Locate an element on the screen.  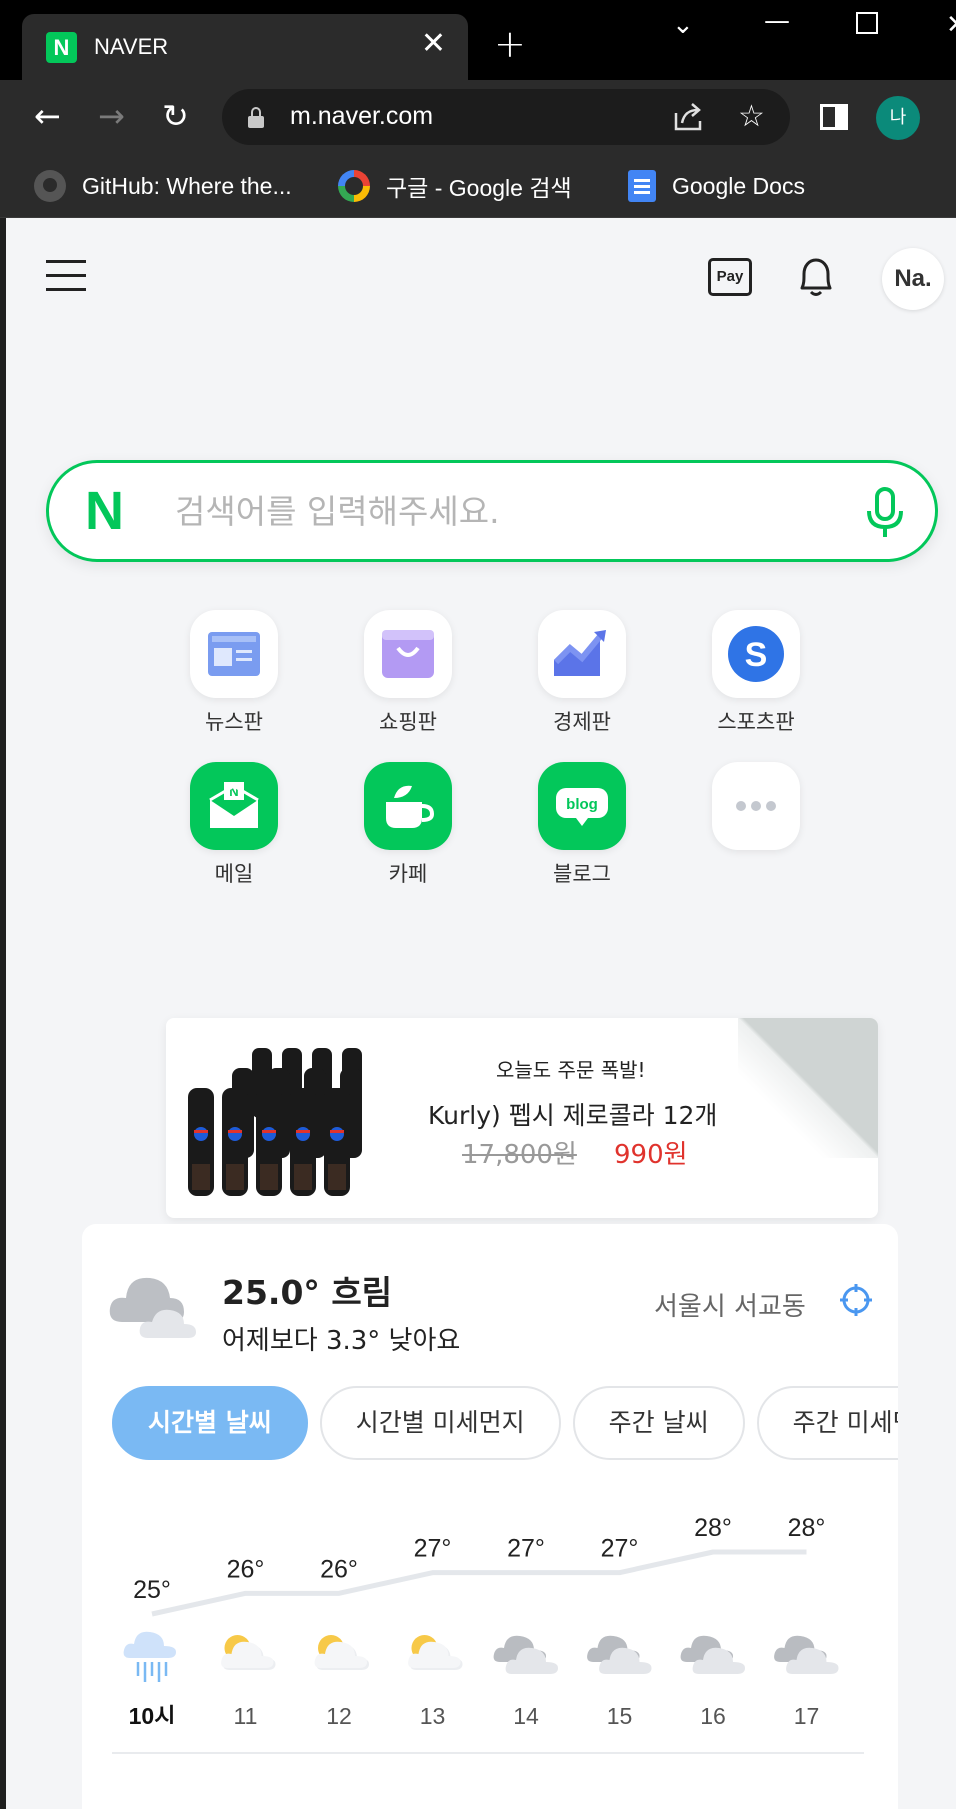
shortcut-cafe: 카페 is located at coordinates (408, 825).